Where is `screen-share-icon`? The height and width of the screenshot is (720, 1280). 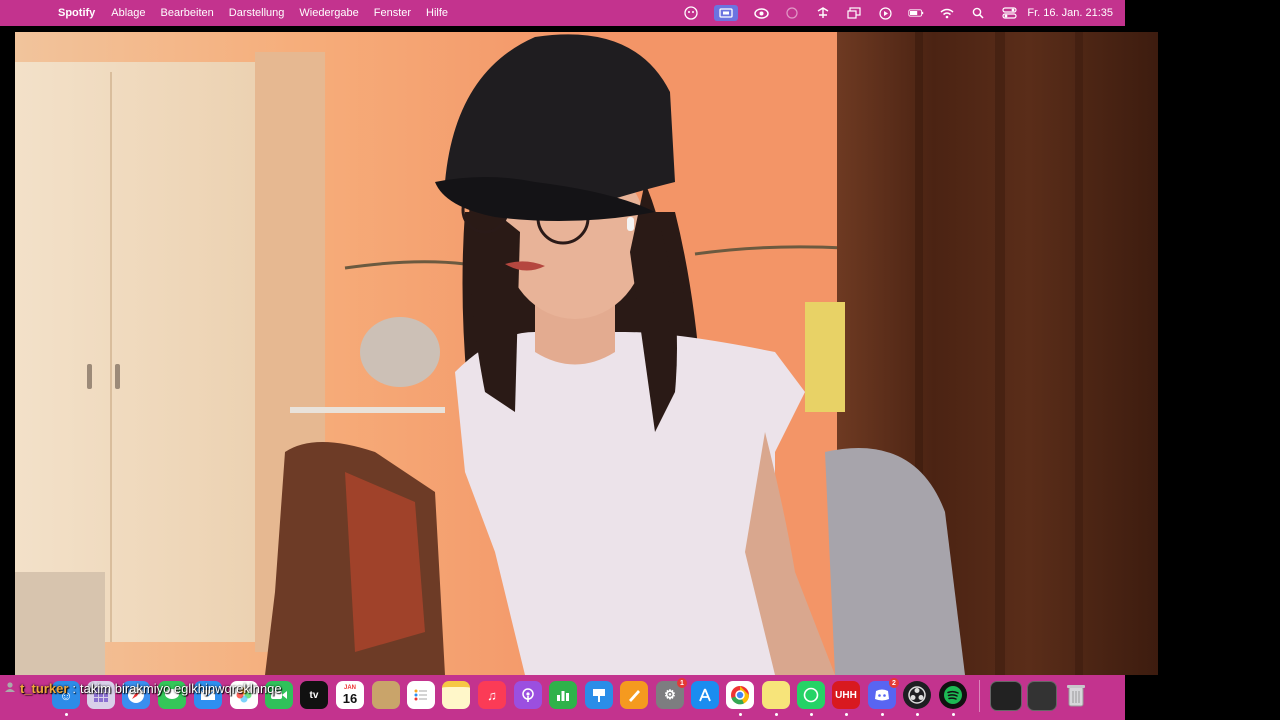 screen-share-icon is located at coordinates (726, 13).